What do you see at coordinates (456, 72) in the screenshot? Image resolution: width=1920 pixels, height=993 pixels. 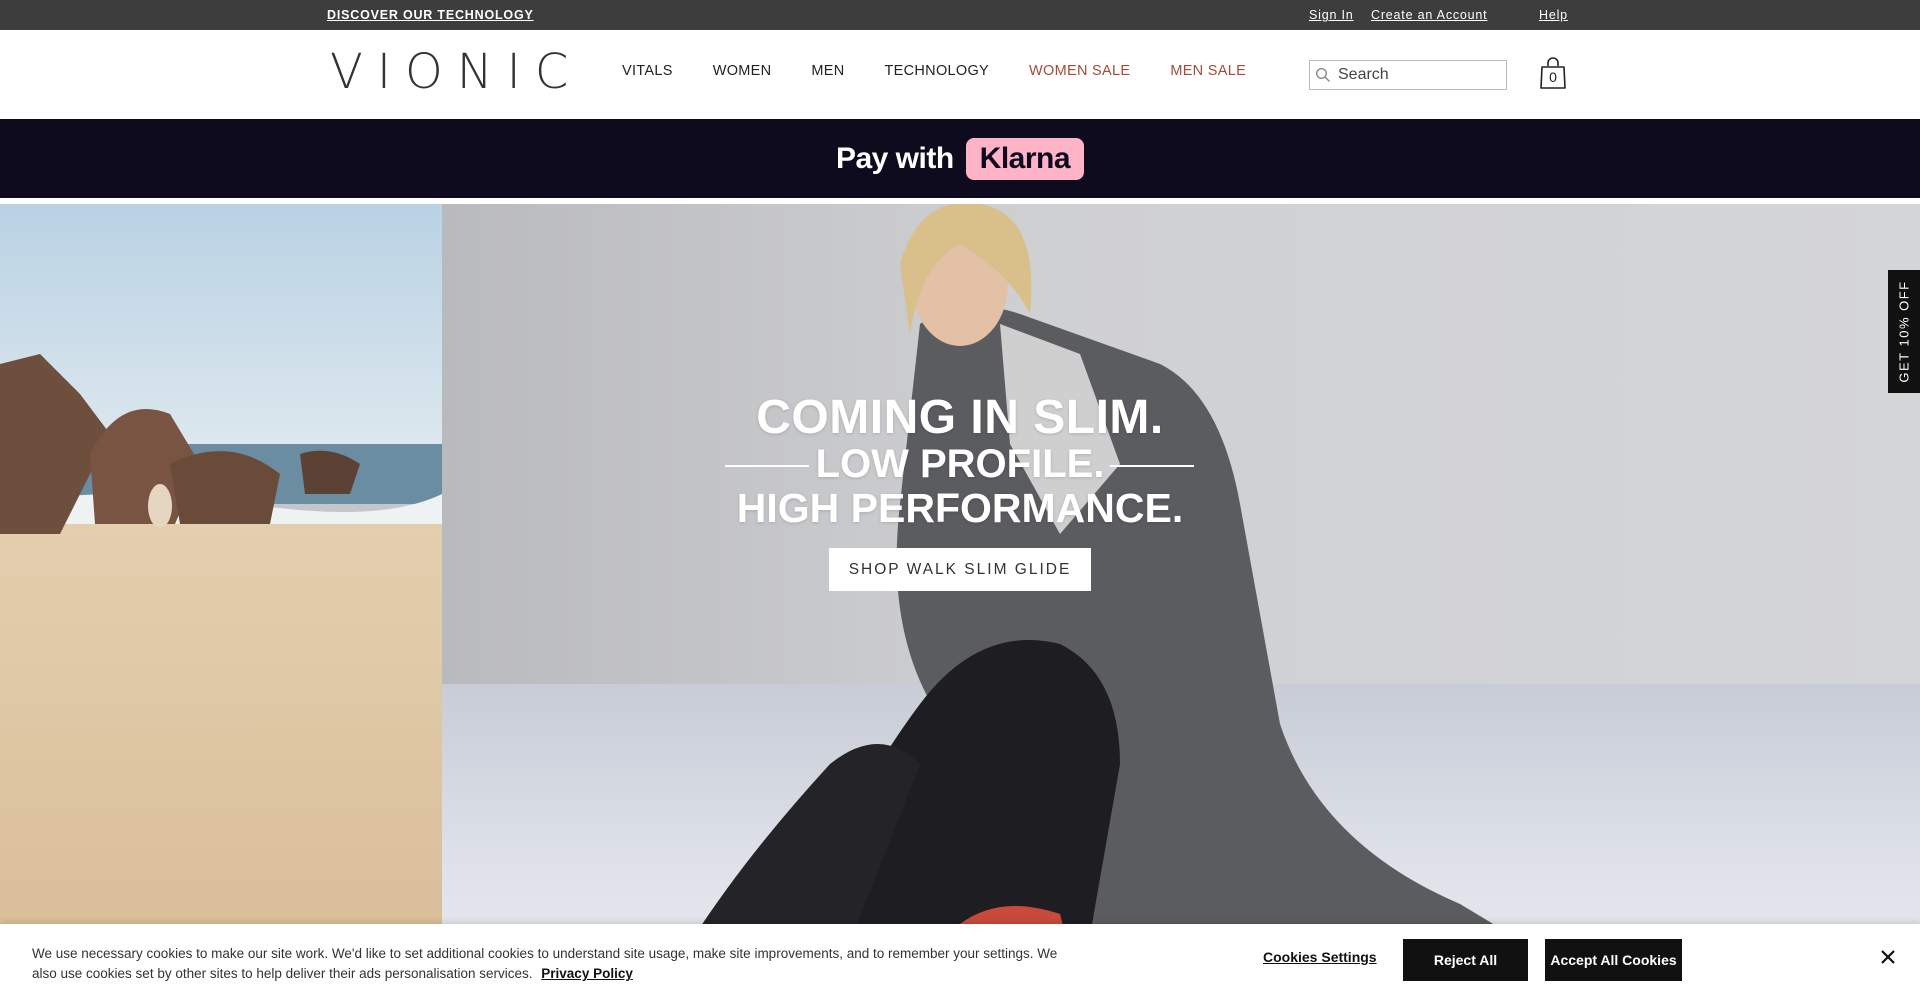 I see `vionic-logo: VIONIC` at bounding box center [456, 72].